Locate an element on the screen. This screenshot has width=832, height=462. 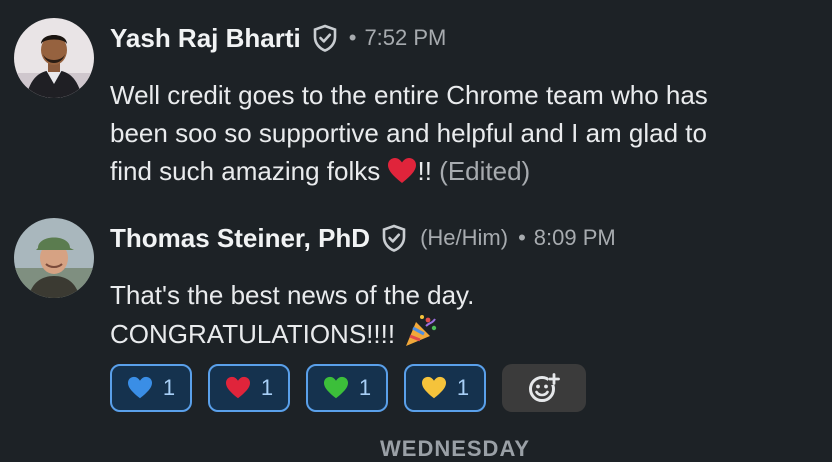
message-line-last: find such amazing folks !! (Edited) is located at coordinates (460, 171).